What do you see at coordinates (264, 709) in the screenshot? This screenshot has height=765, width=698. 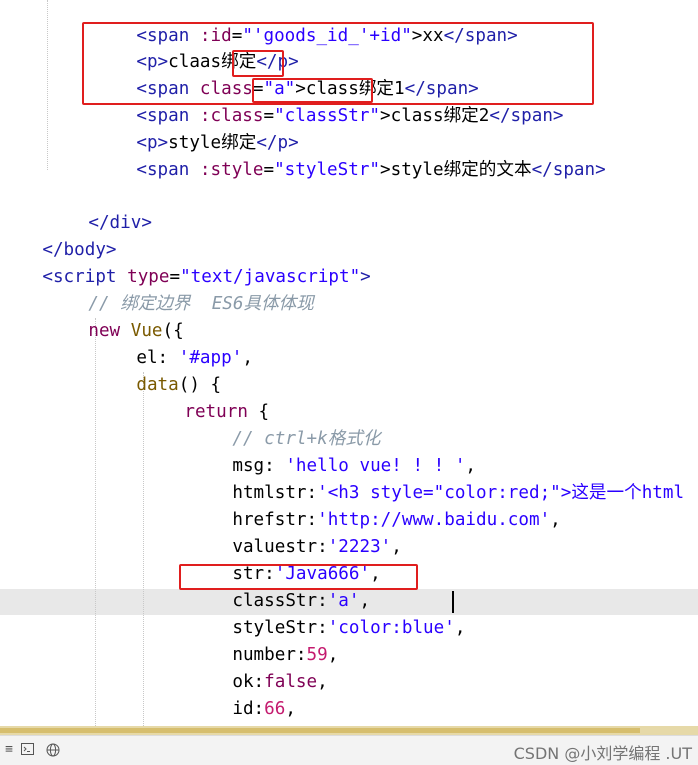 I see `code-line: id:66,` at bounding box center [264, 709].